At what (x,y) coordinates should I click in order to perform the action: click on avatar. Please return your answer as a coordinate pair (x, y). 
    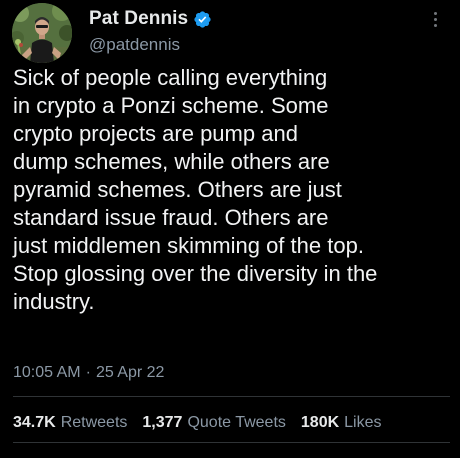
    Looking at the image, I should click on (42, 33).